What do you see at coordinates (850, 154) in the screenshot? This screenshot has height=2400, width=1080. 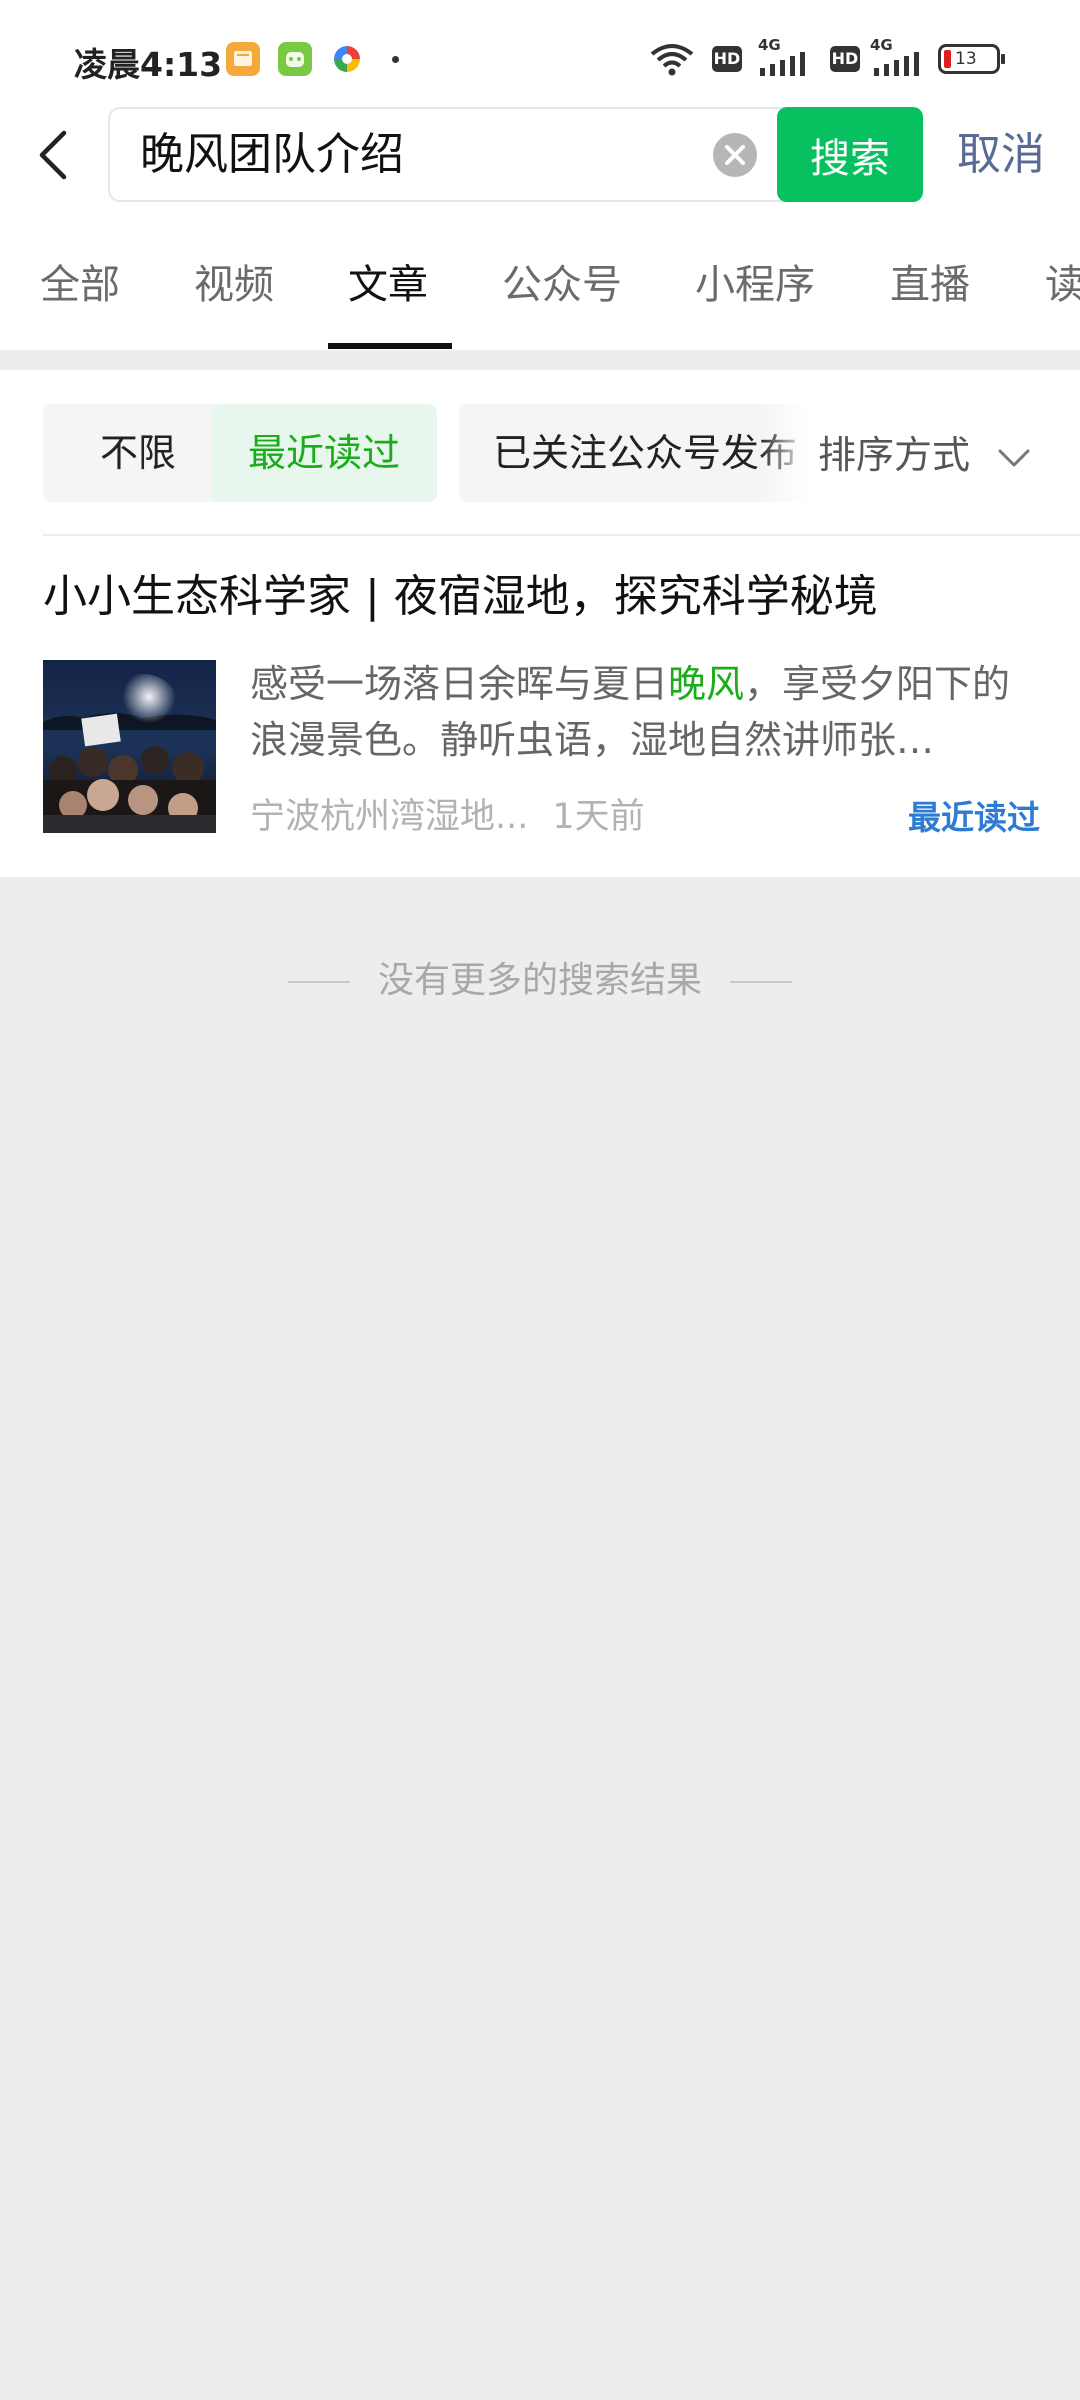 I see `search-button: 搜索` at bounding box center [850, 154].